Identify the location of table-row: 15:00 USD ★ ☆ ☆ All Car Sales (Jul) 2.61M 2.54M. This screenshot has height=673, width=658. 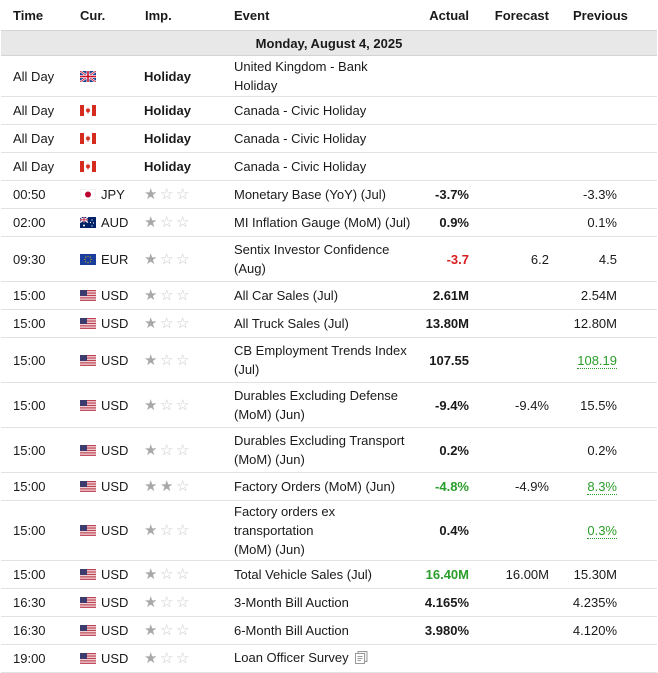
(329, 295).